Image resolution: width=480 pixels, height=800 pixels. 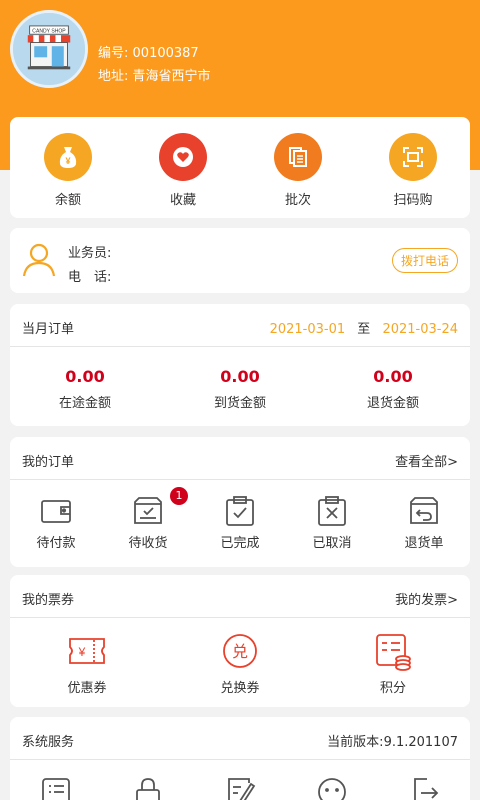 I want to click on shop-address-value: 青海省西宁市, so click(x=171, y=76).